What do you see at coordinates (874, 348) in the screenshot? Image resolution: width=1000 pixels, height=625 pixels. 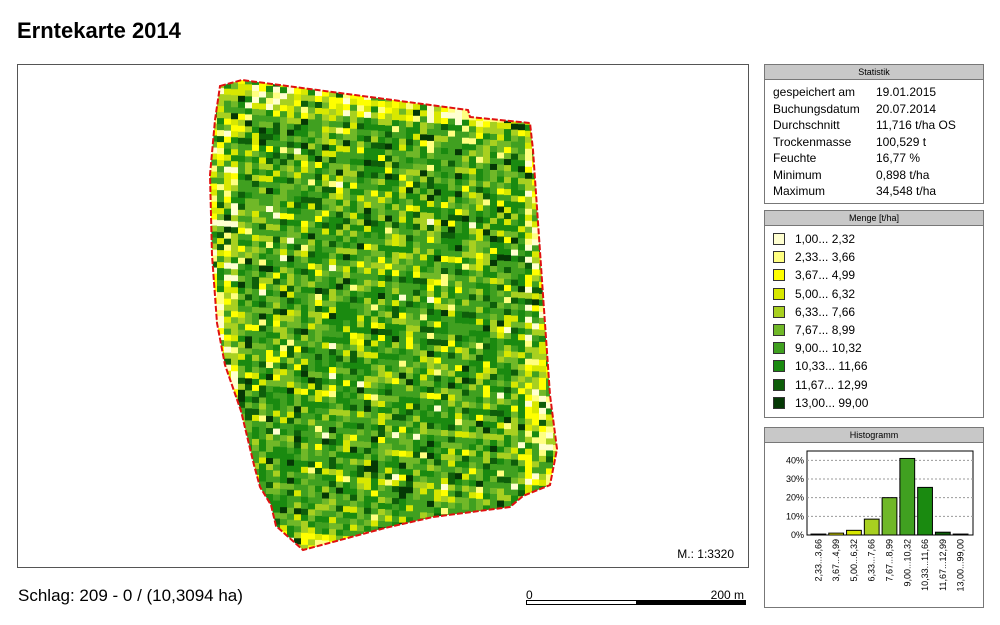 I see `legend-item: 9,00... 10,32` at bounding box center [874, 348].